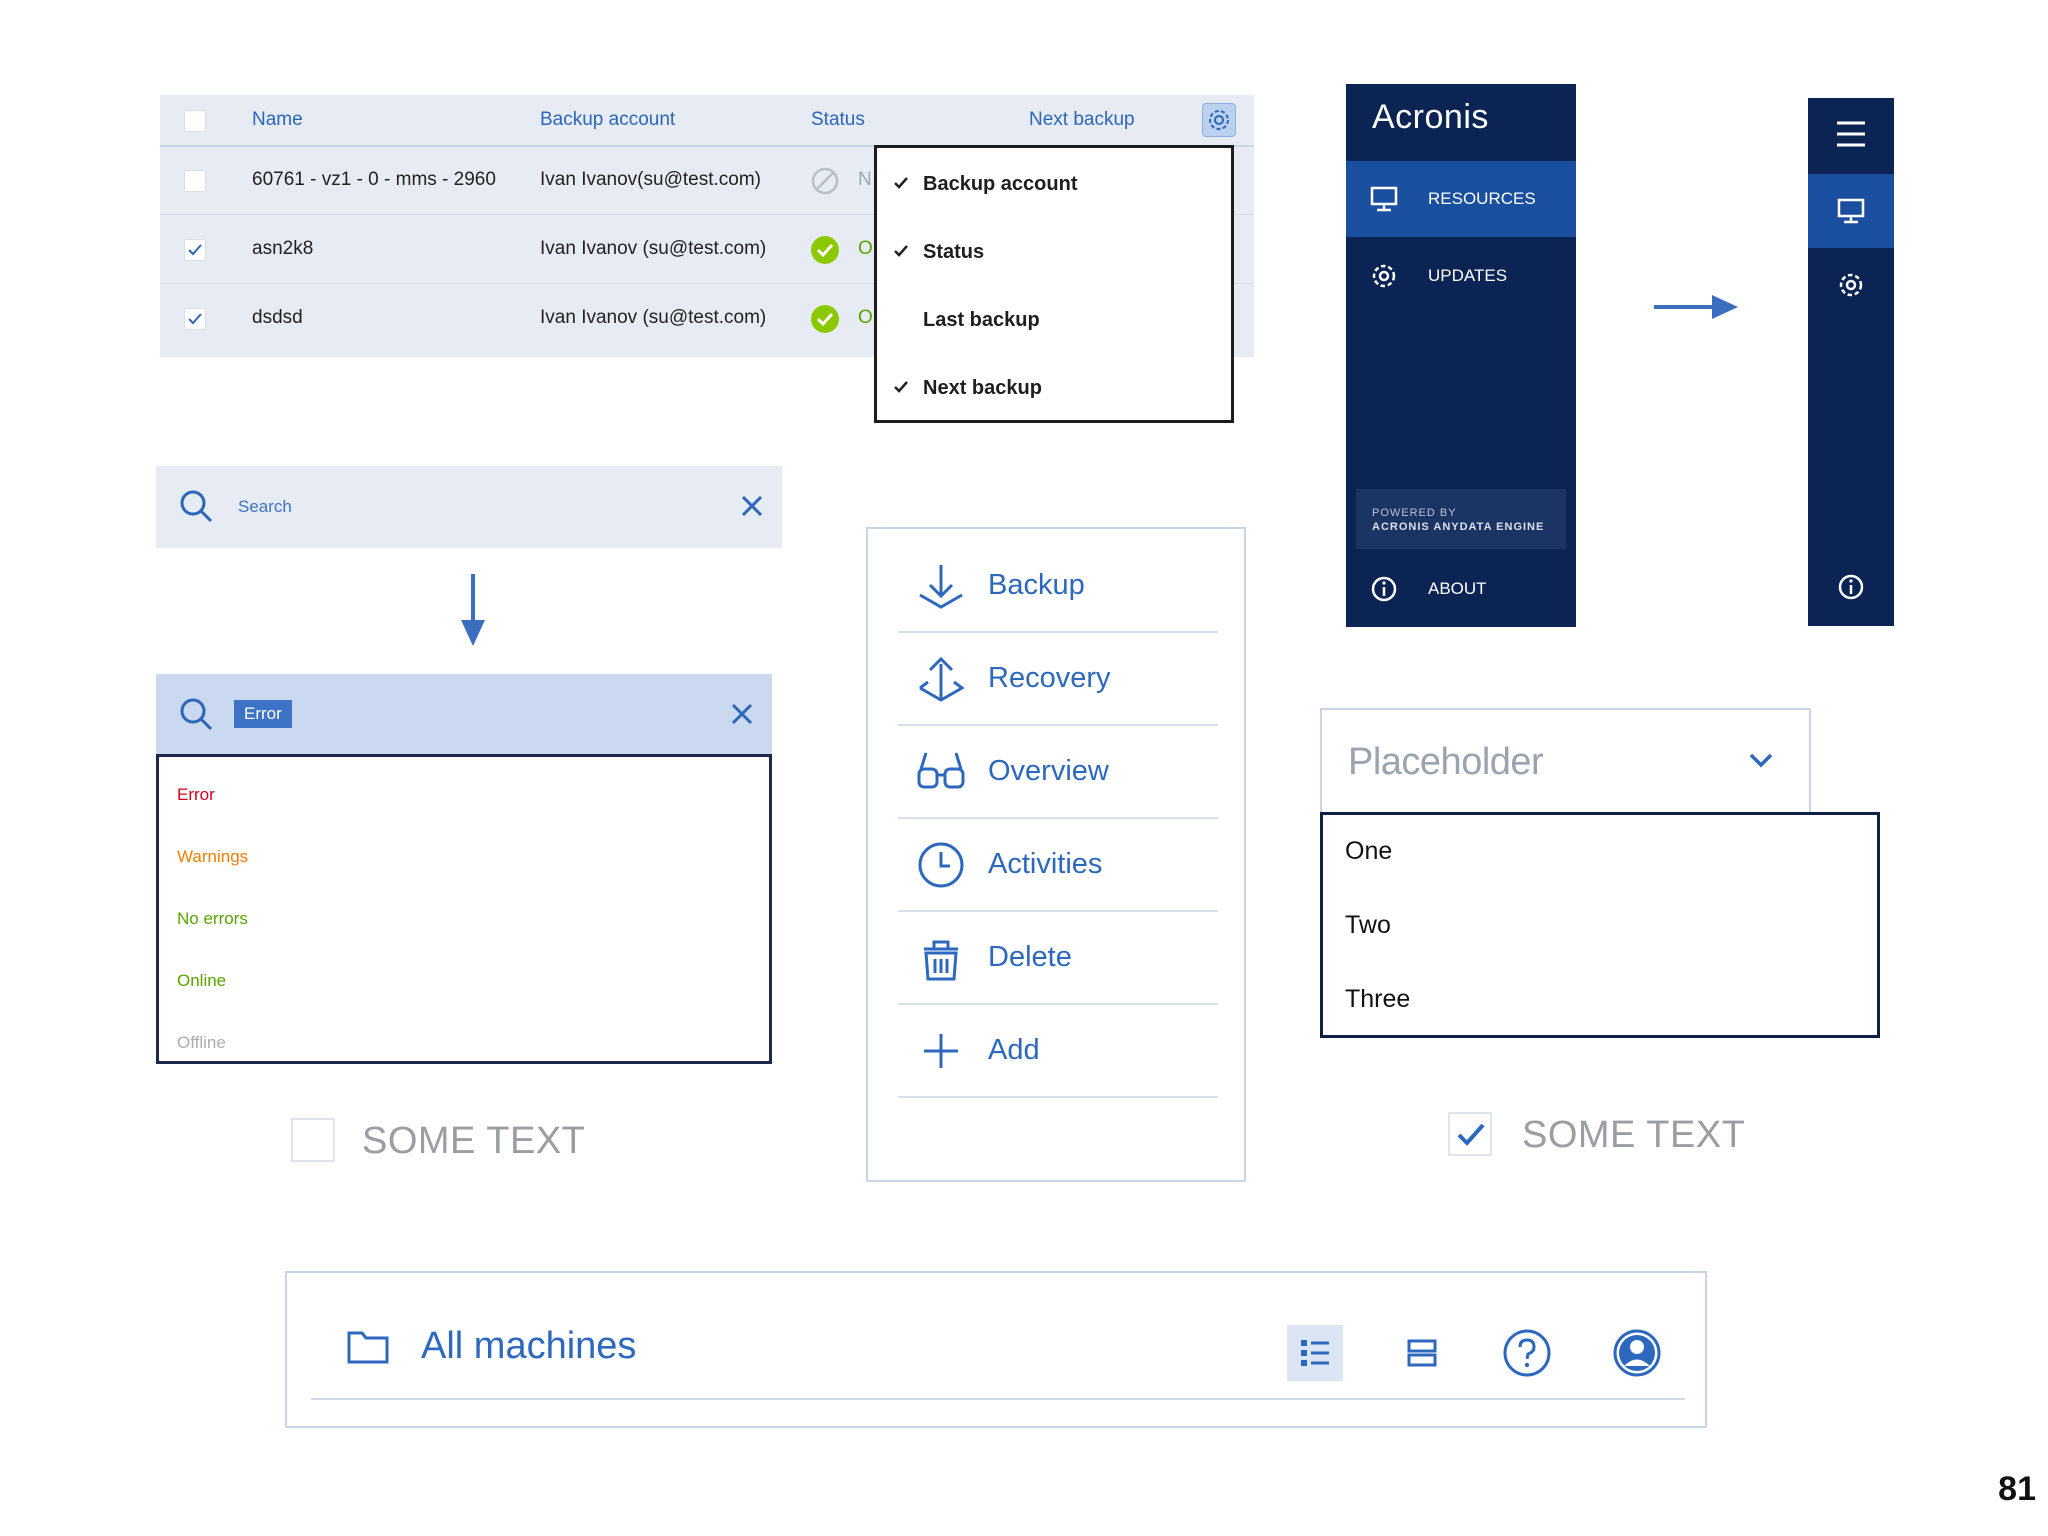  I want to click on menu-item-label: Status, so click(954, 252).